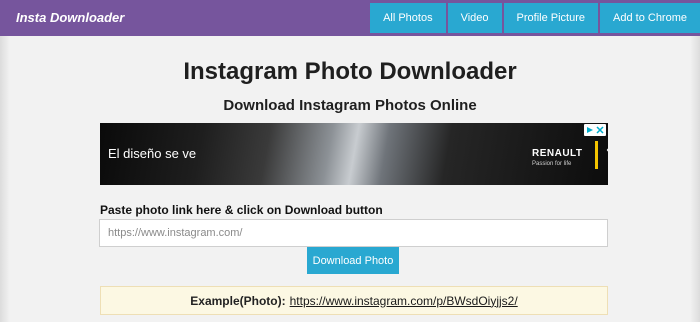 The image size is (700, 322). I want to click on ad-choices-badge, so click(595, 130).